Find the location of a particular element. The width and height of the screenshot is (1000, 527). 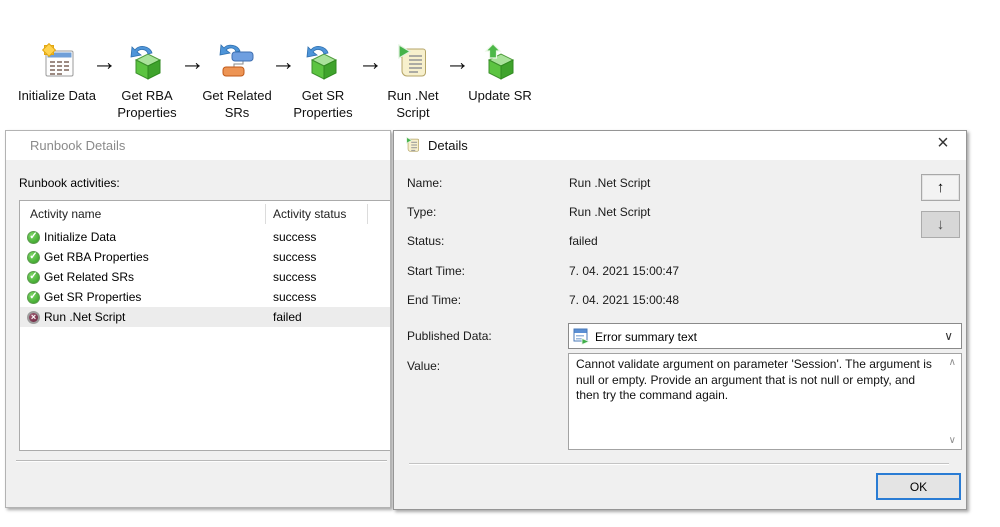

activity-name-cell: Get RBA Properties is located at coordinates (96, 257).